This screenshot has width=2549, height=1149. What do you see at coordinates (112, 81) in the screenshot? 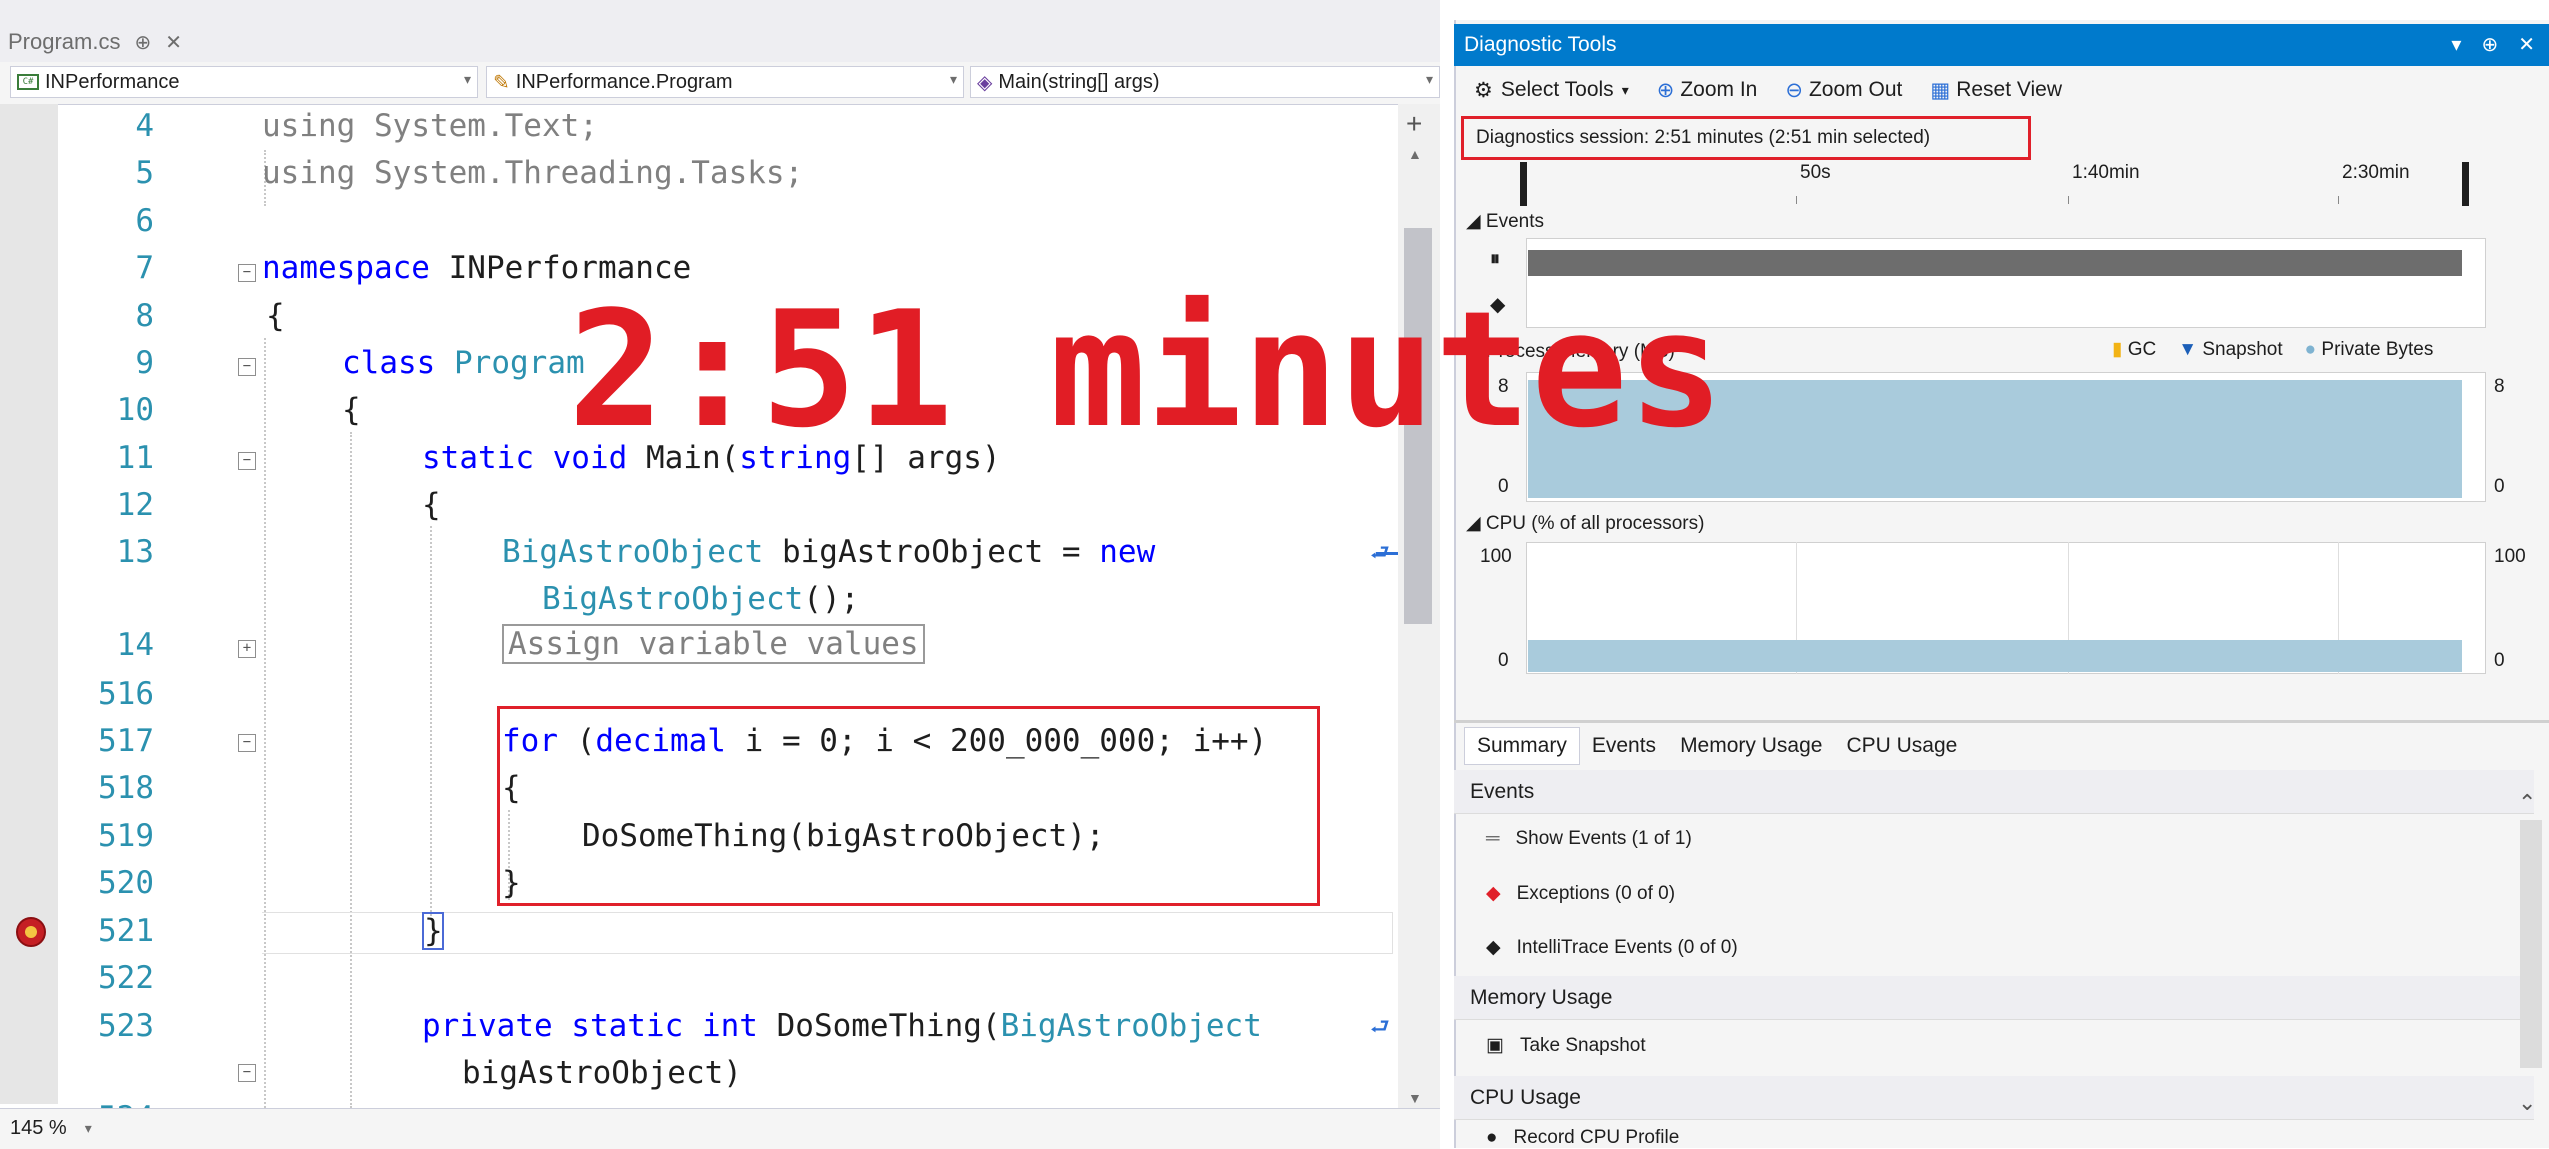
I see `project-dropdown-value: INPerformance` at bounding box center [112, 81].